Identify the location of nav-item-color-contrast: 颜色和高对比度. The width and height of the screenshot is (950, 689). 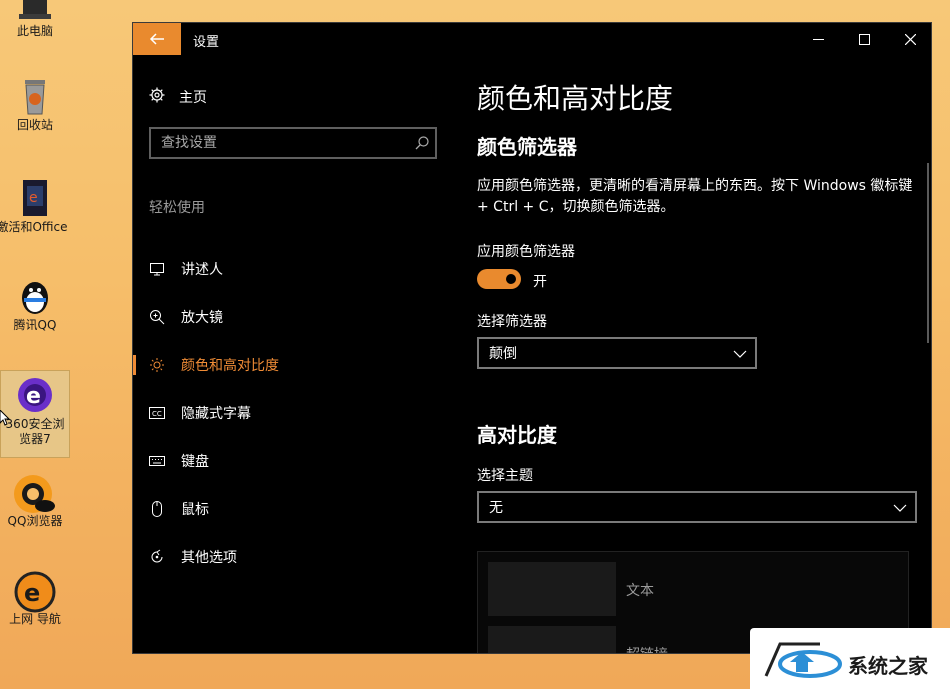
(293, 365).